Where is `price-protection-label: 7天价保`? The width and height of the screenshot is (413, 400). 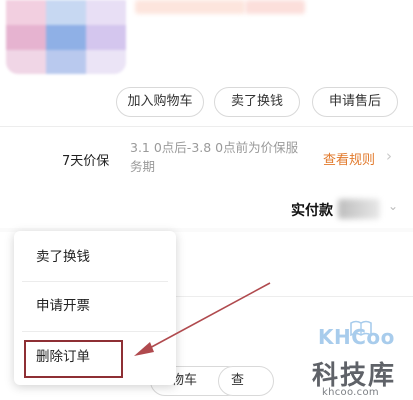 price-protection-label: 7天价保 is located at coordinates (86, 161).